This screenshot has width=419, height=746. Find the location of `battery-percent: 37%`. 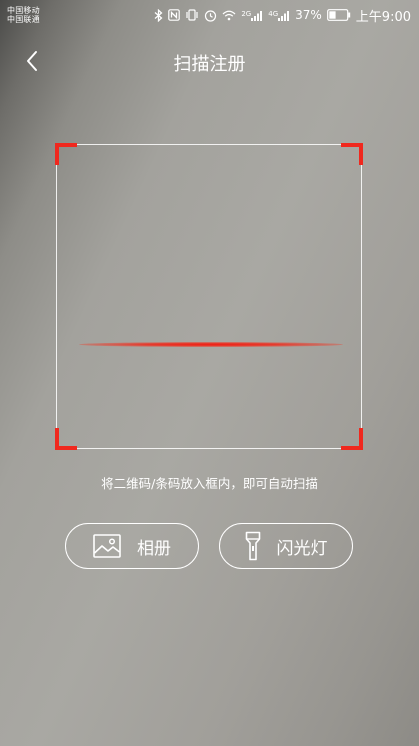

battery-percent: 37% is located at coordinates (308, 15).